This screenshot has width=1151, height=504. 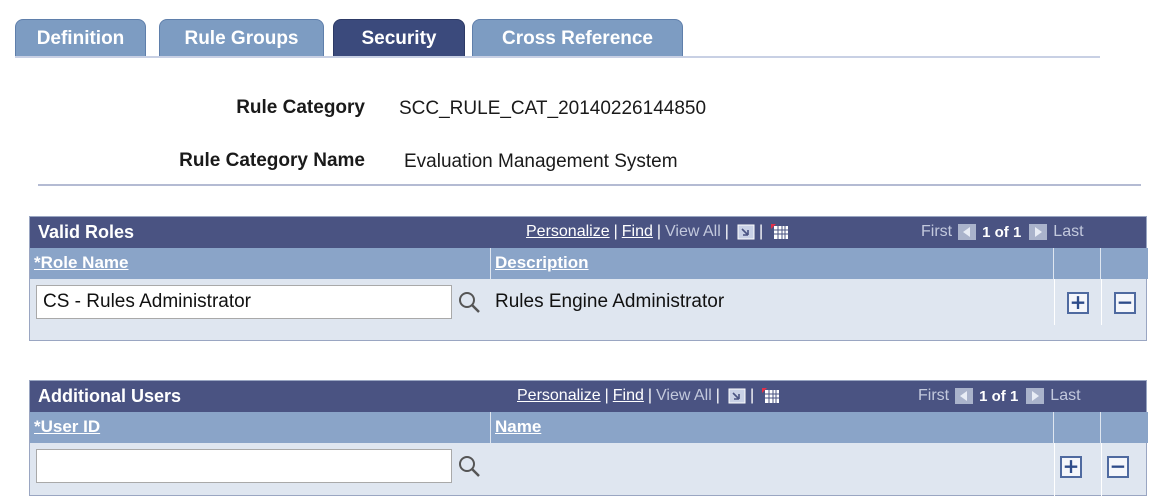 What do you see at coordinates (67, 427) in the screenshot?
I see `column-header-user-id-label: *User ID` at bounding box center [67, 427].